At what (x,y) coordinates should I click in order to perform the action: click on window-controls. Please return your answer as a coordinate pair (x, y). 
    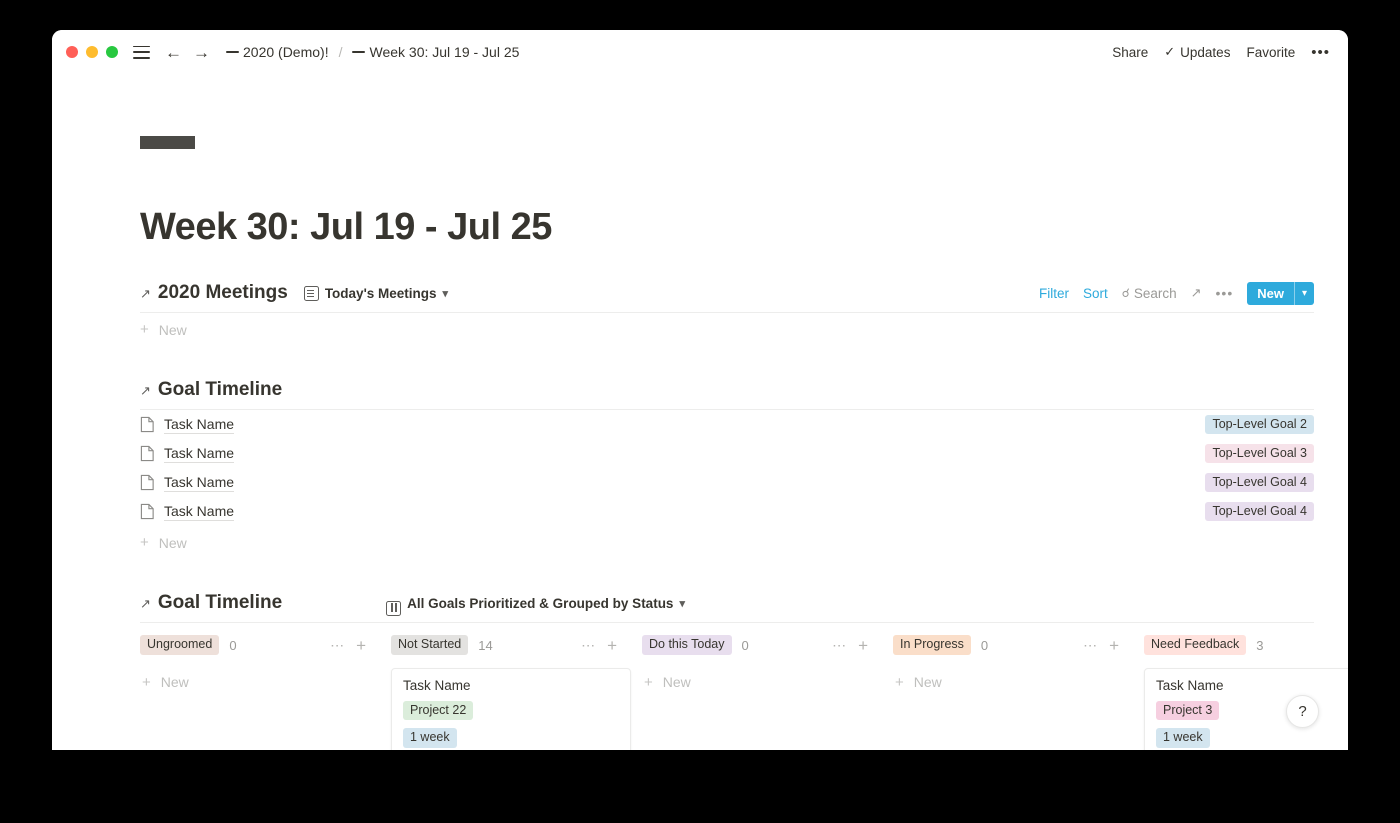
    Looking at the image, I should click on (92, 52).